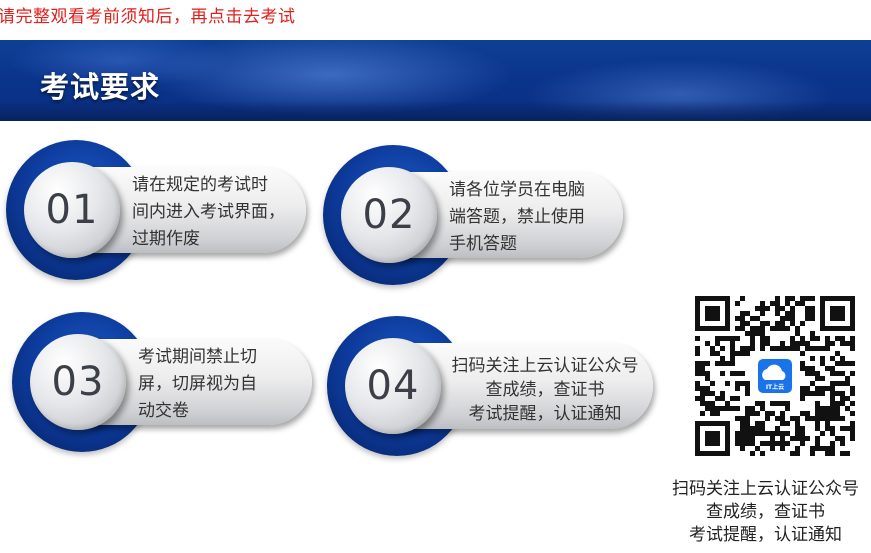 The height and width of the screenshot is (553, 871). Describe the element at coordinates (78, 382) in the screenshot. I see `item-number: 03` at that location.